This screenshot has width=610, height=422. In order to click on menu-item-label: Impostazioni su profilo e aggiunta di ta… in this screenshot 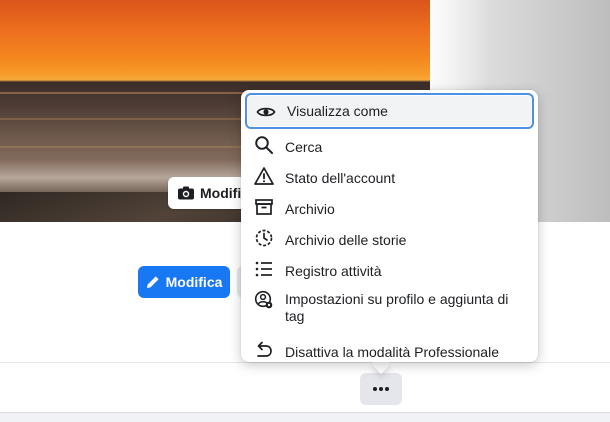, I will do `click(397, 307)`.